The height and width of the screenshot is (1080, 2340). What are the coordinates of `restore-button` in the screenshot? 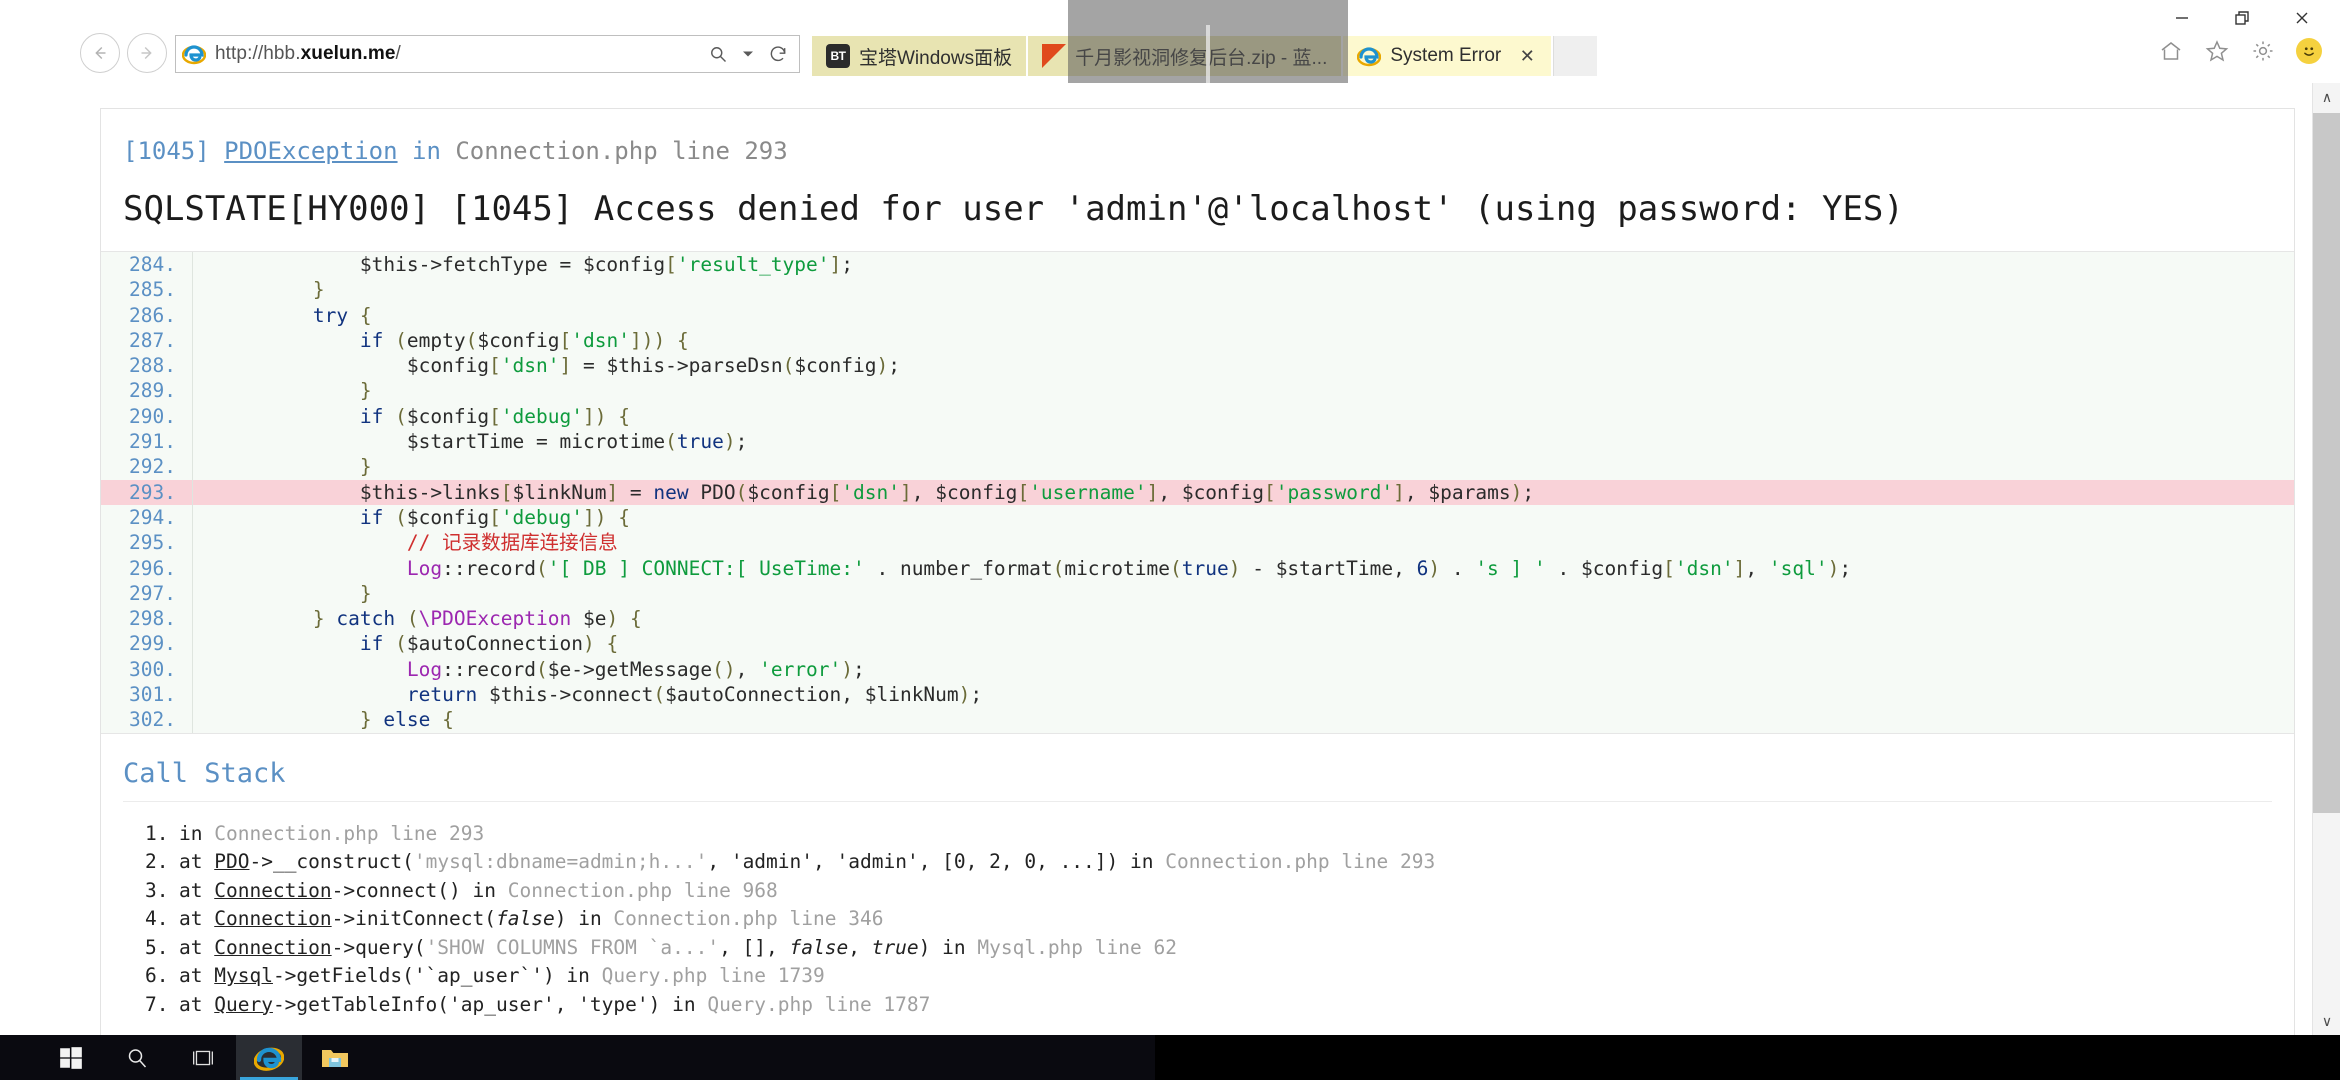 It's located at (2242, 18).